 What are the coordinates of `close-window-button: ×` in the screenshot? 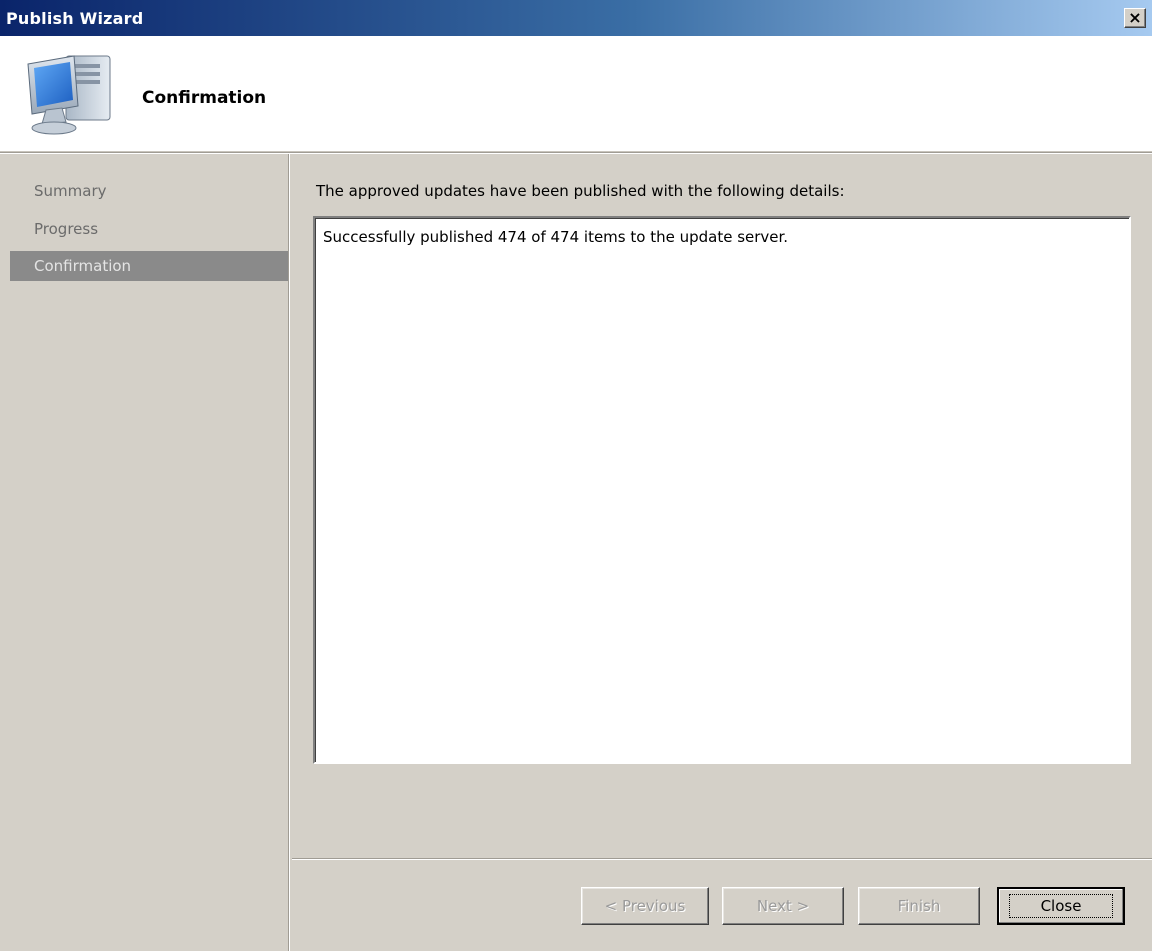 It's located at (1135, 18).